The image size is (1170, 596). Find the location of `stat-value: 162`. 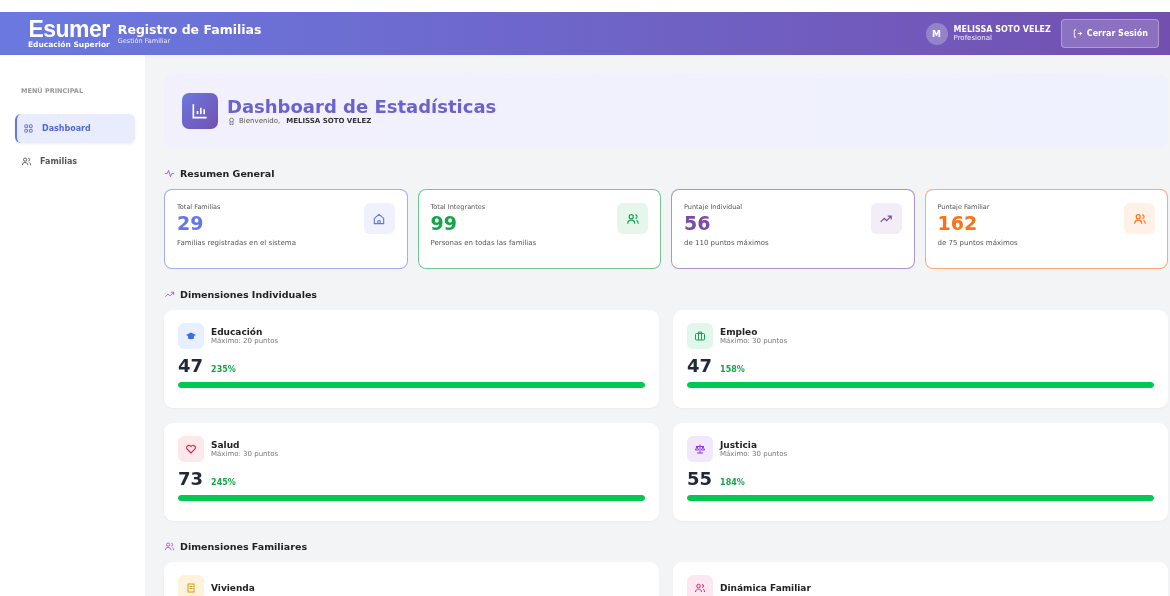

stat-value: 162 is located at coordinates (958, 223).